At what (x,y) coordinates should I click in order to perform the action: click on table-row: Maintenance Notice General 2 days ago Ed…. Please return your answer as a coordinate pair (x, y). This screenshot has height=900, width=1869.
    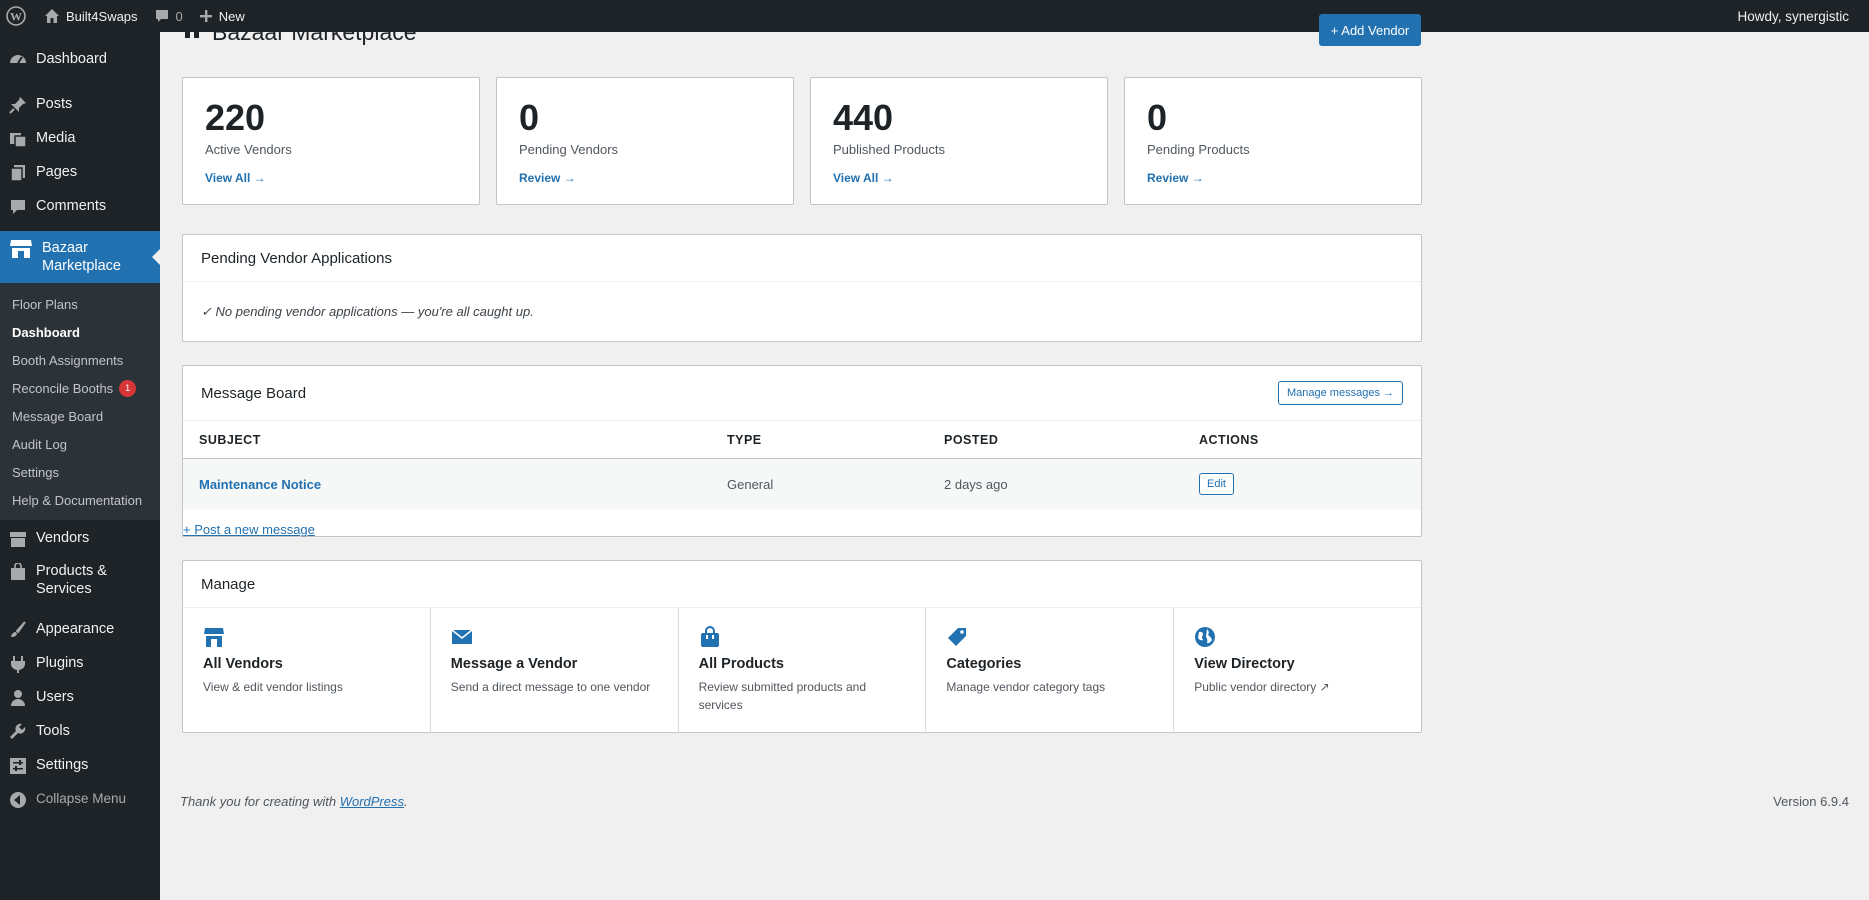
    Looking at the image, I should click on (802, 484).